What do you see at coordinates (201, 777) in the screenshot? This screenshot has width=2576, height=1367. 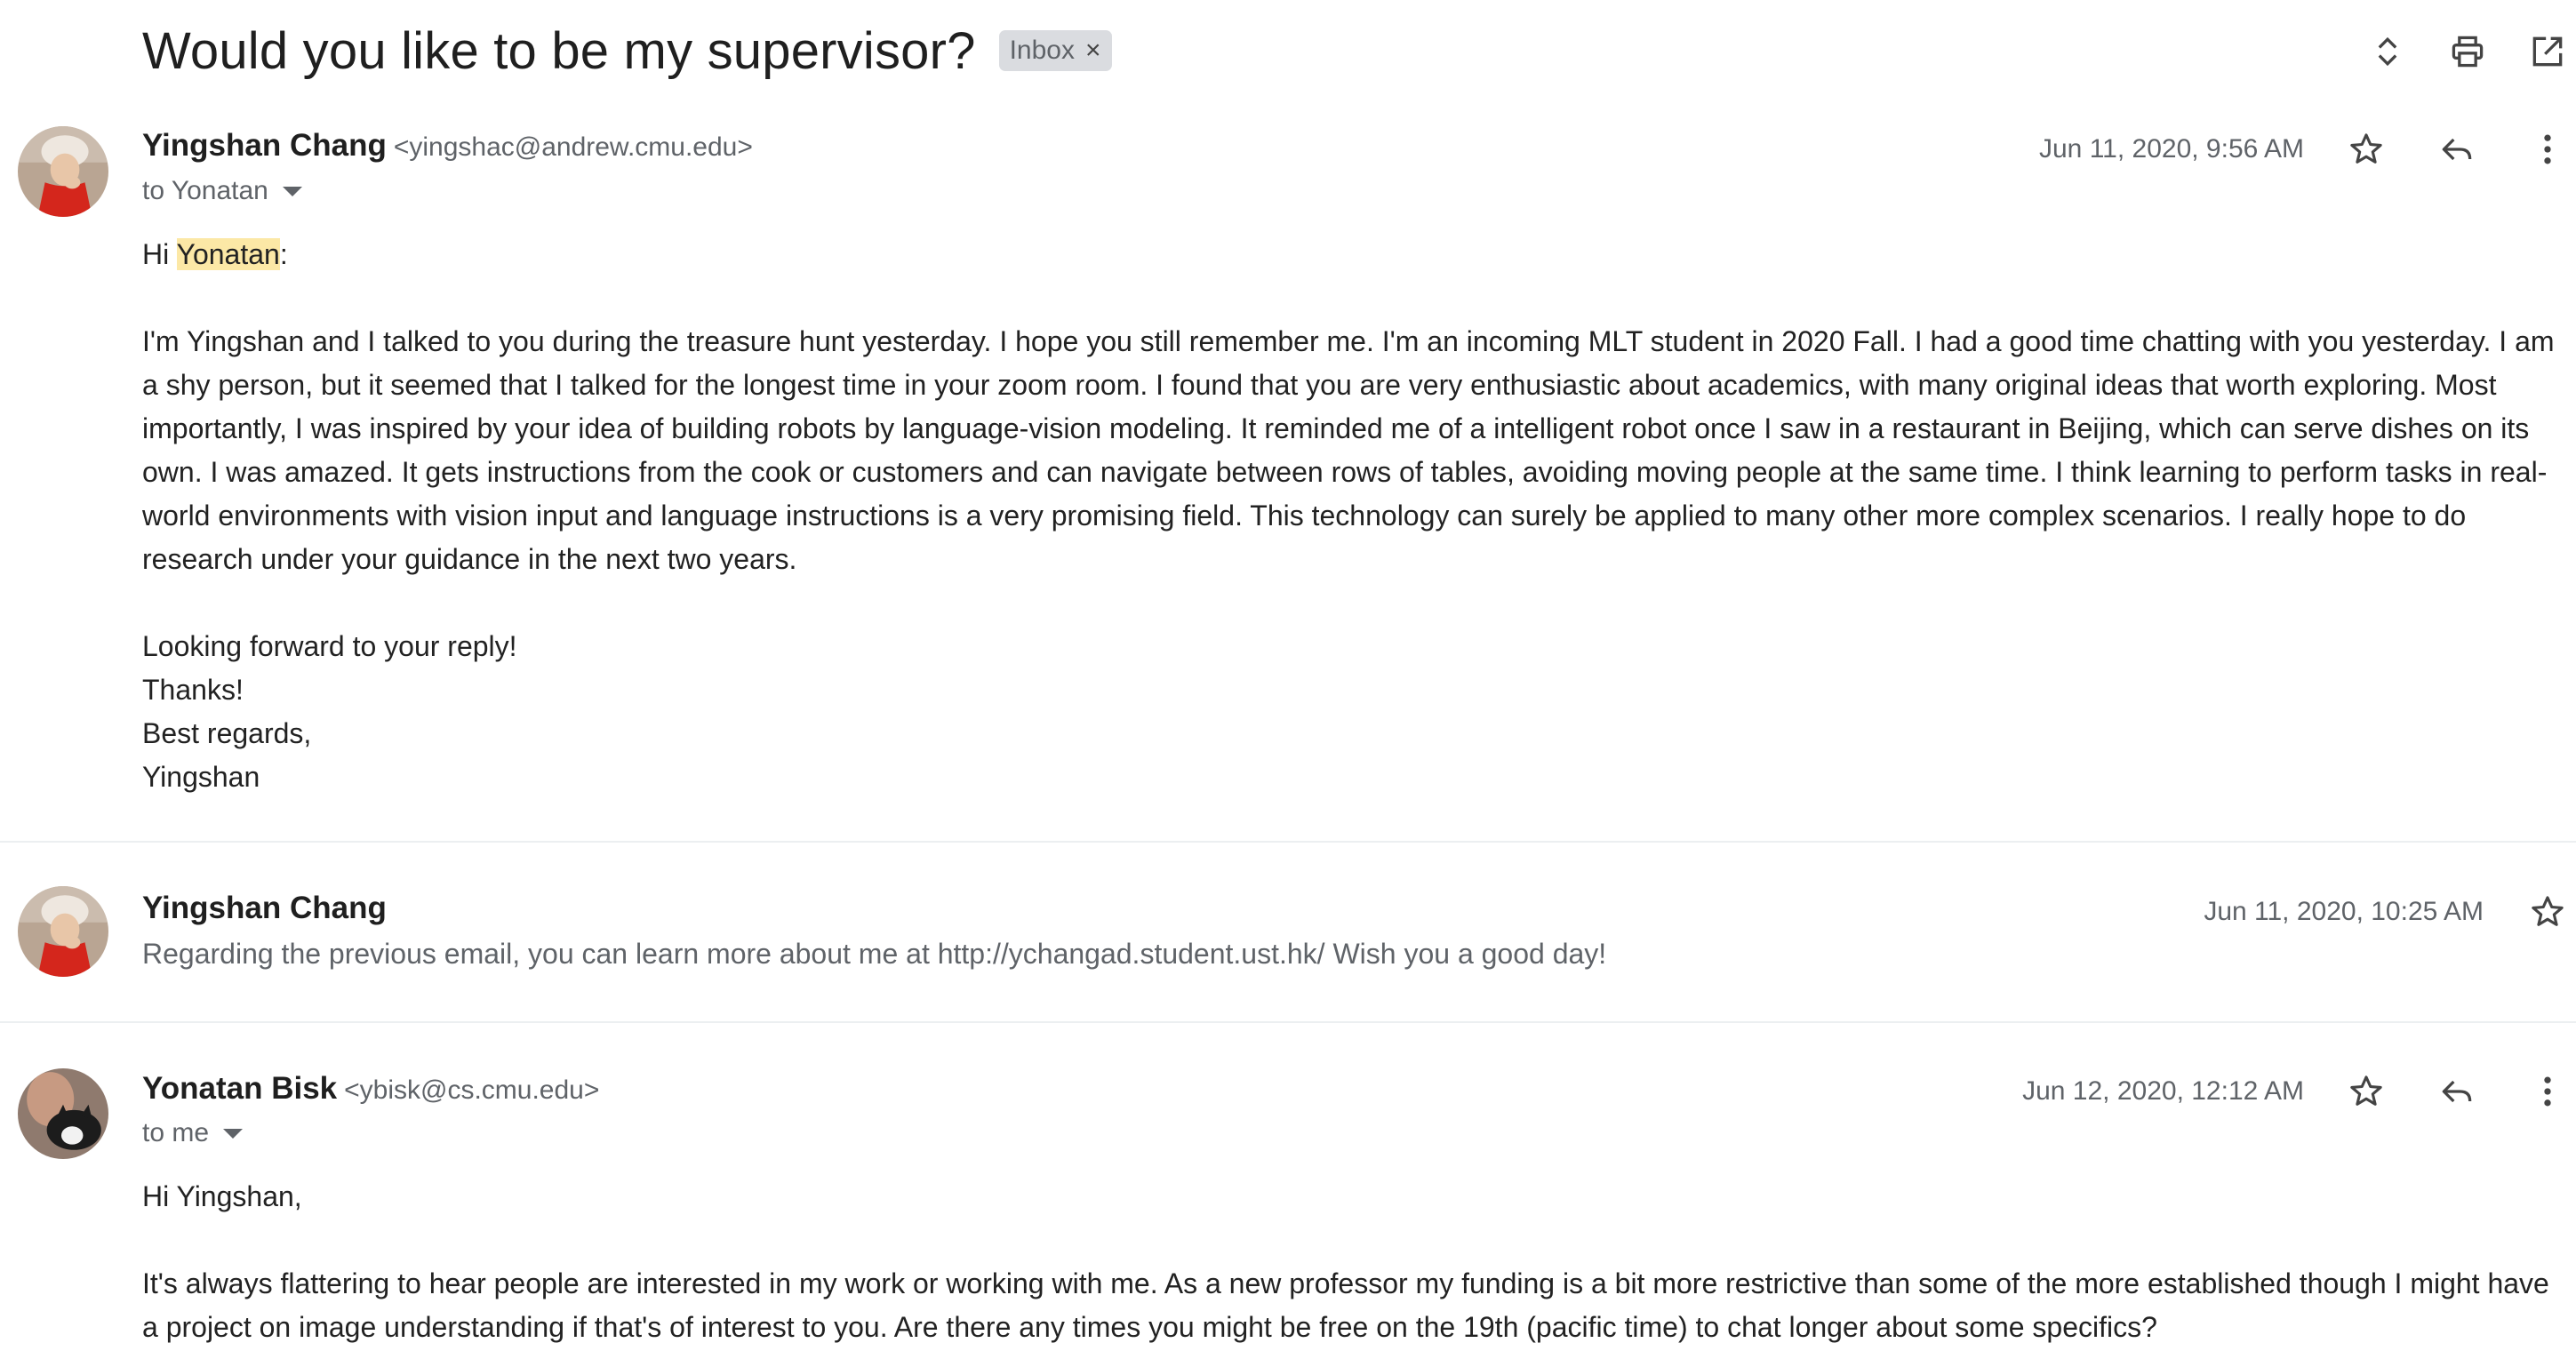 I see `signature: Yingshan` at bounding box center [201, 777].